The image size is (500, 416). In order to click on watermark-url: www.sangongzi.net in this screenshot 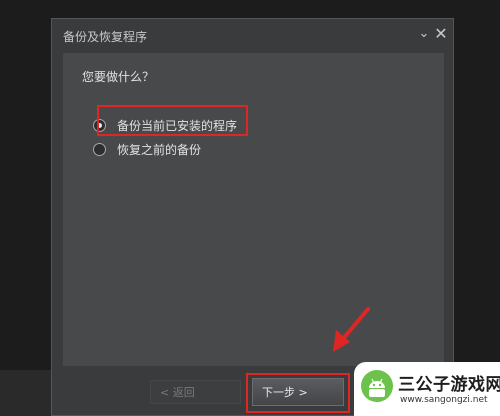, I will do `click(444, 400)`.